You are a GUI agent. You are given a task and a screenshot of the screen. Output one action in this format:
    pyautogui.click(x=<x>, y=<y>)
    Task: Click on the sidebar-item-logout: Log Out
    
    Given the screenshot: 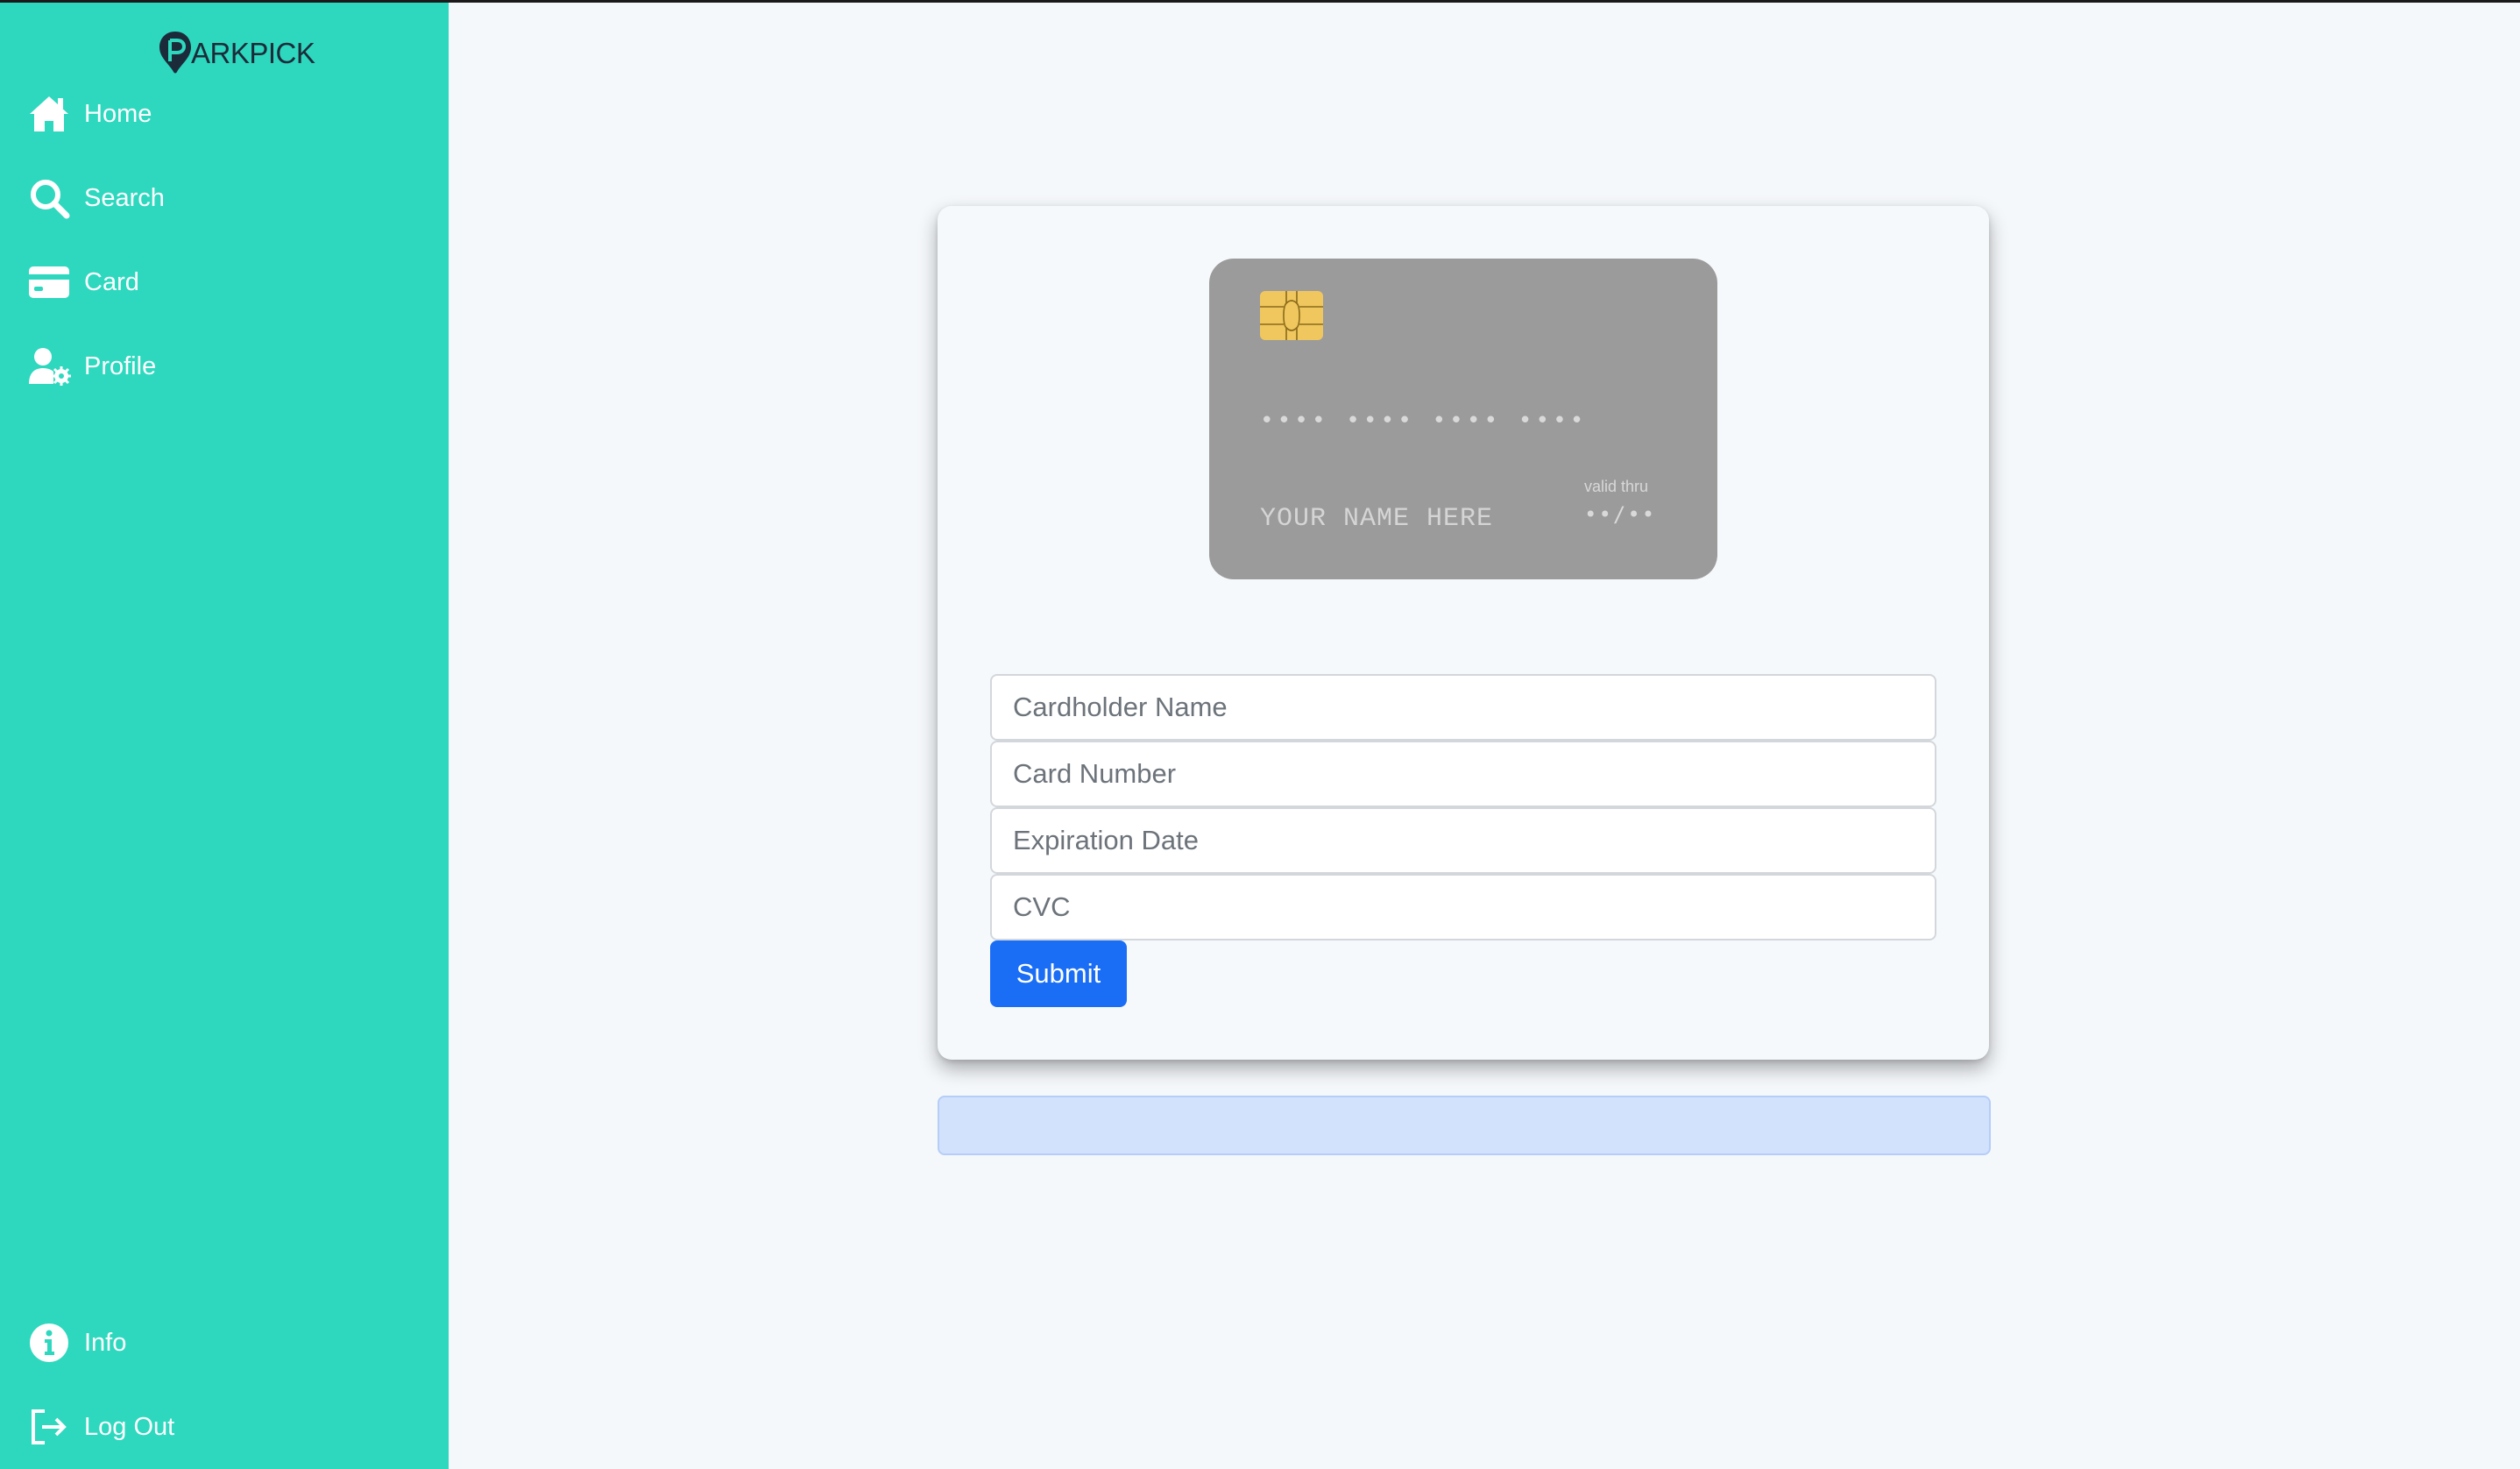 What is the action you would take?
    pyautogui.click(x=100, y=1427)
    